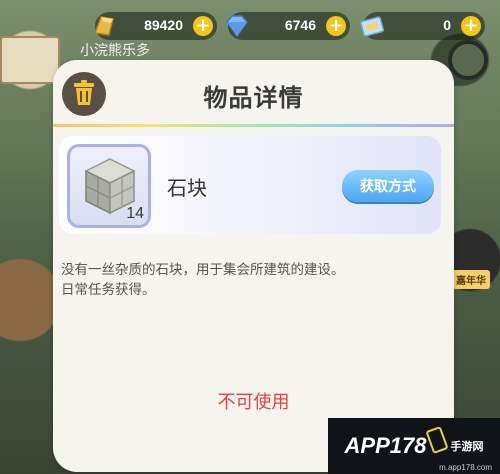 This screenshot has height=474, width=500. What do you see at coordinates (437, 440) in the screenshot?
I see `phone-icon` at bounding box center [437, 440].